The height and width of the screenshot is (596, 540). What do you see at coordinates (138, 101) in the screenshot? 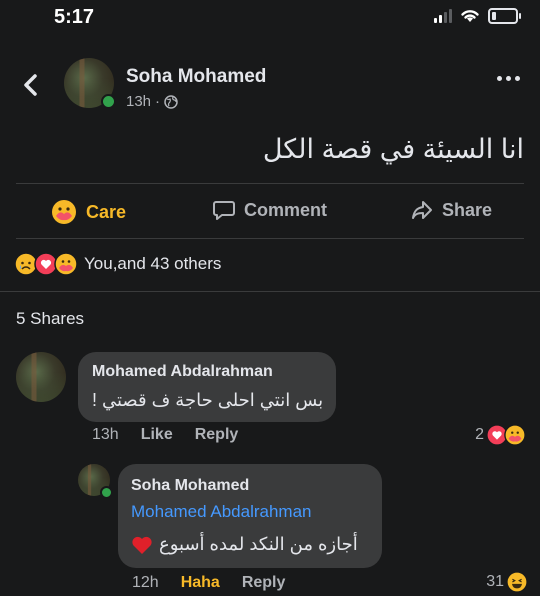
I see `post-time: 13h` at bounding box center [138, 101].